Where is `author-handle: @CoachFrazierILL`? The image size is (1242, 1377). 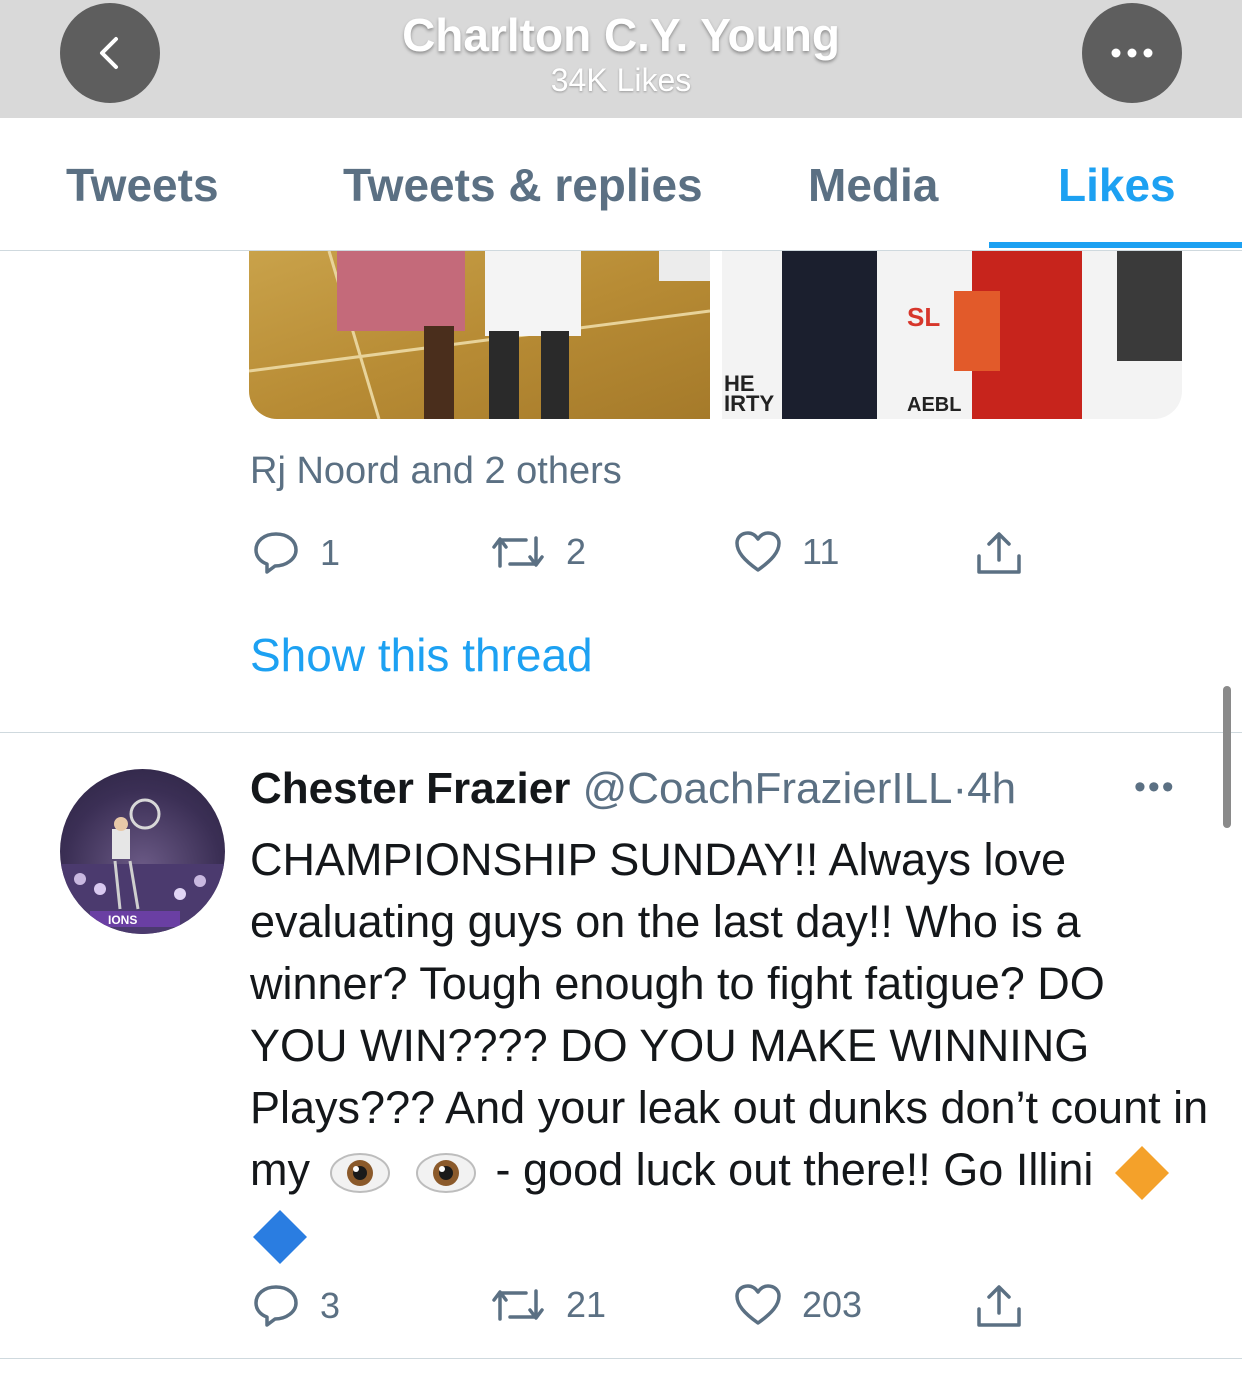 author-handle: @CoachFrazierILL is located at coordinates (768, 788).